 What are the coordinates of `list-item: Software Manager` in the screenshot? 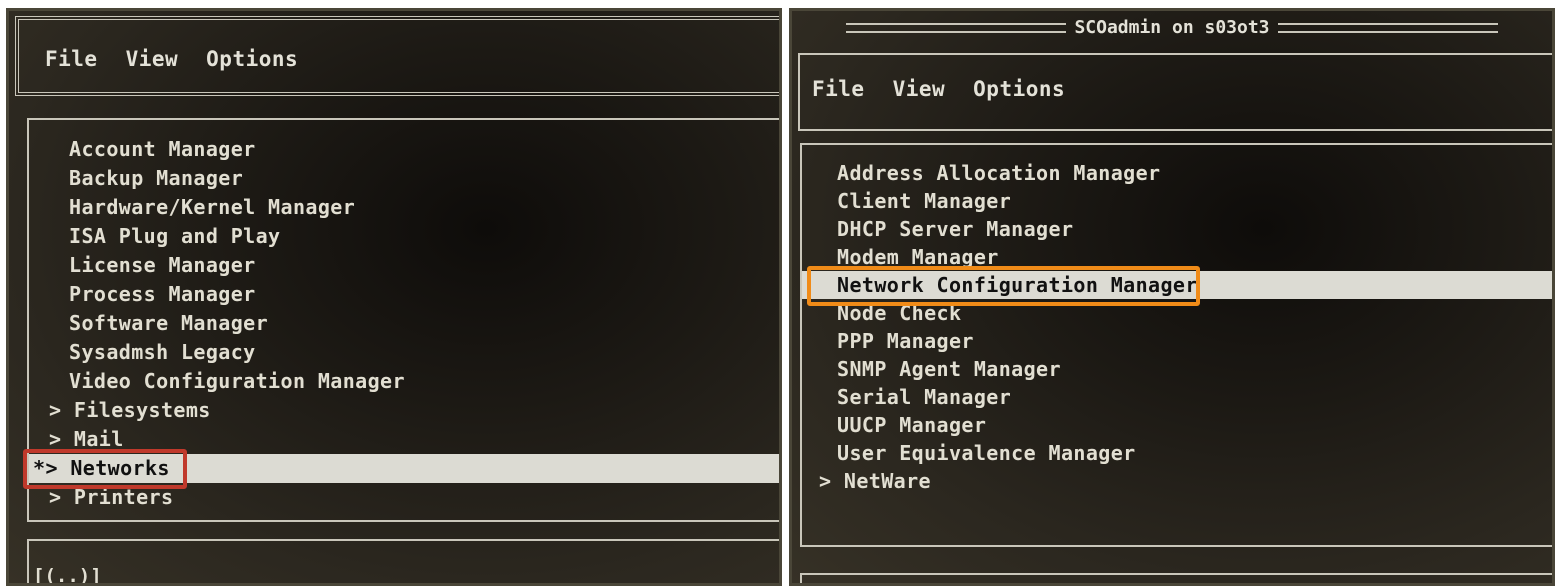 It's located at (404, 323).